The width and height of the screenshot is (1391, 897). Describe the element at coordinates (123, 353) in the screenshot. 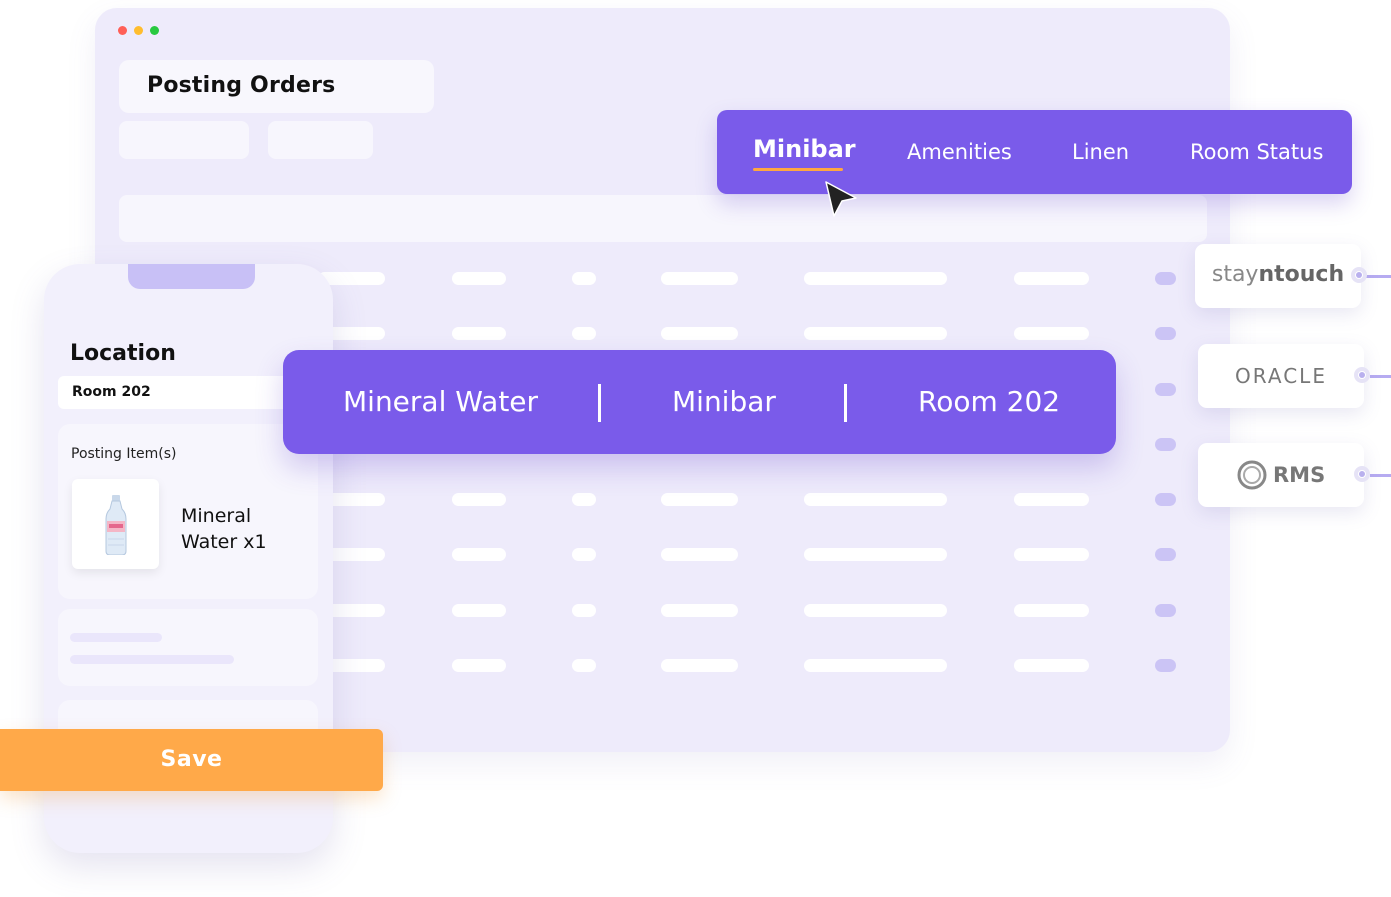

I see `location-label: Location` at that location.